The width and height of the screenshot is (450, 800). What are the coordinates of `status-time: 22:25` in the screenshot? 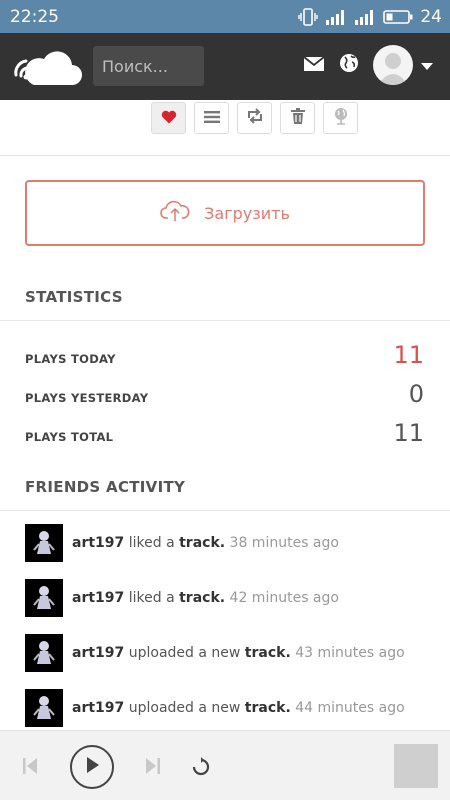 It's located at (34, 16).